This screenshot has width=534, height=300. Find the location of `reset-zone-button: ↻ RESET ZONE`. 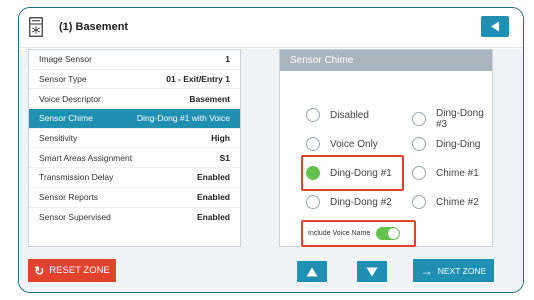

reset-zone-button: ↻ RESET ZONE is located at coordinates (72, 270).